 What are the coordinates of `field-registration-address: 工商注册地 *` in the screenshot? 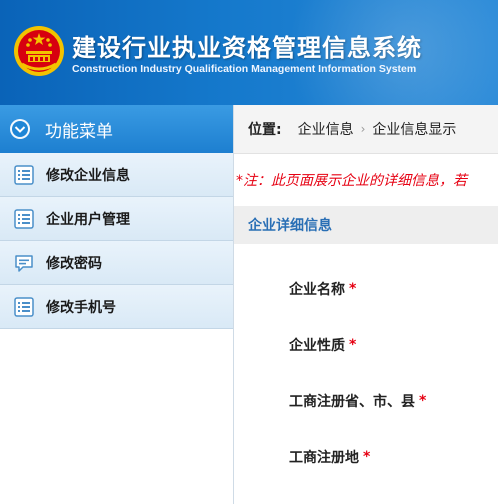 It's located at (366, 457).